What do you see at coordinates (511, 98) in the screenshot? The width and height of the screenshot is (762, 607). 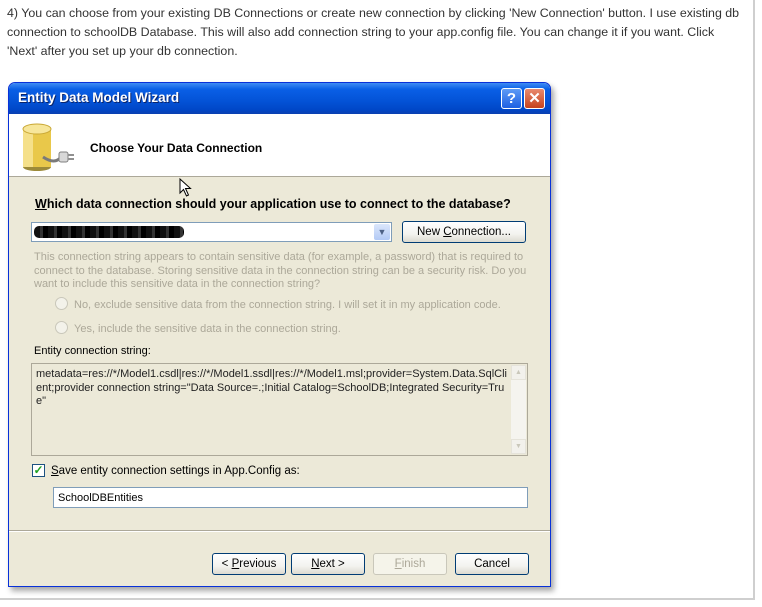 I see `help-button: ?` at bounding box center [511, 98].